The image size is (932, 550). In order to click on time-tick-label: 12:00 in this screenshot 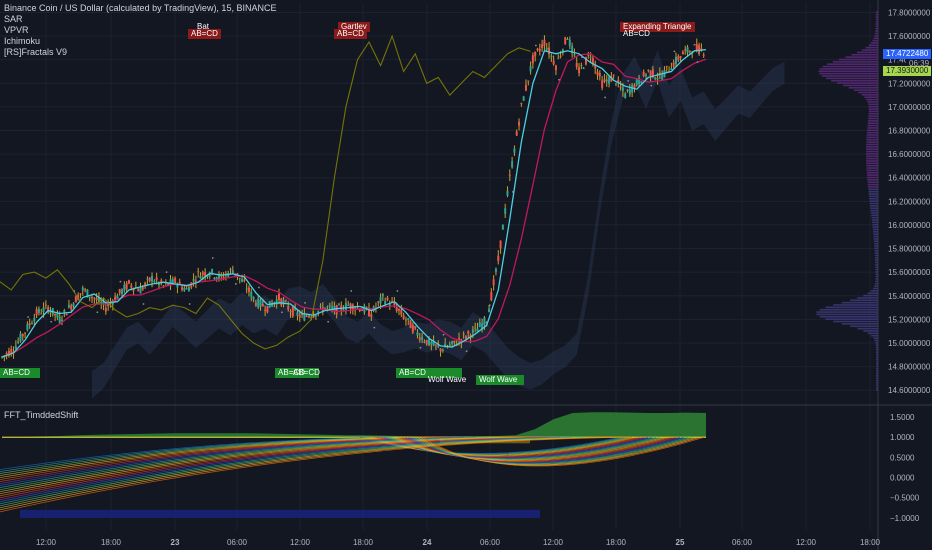, I will do `click(553, 542)`.